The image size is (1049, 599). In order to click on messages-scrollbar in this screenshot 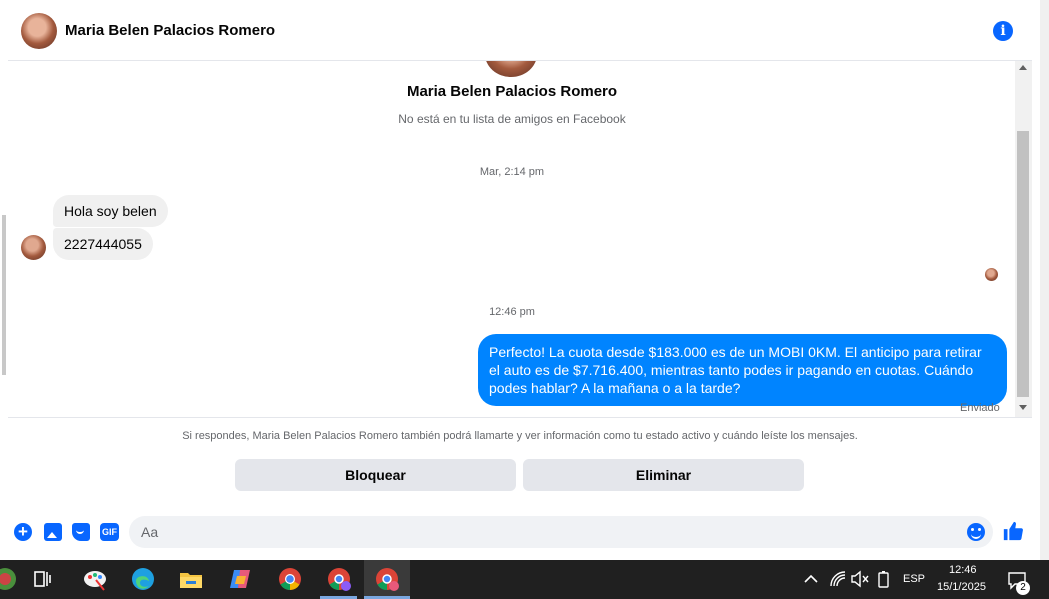, I will do `click(1023, 239)`.